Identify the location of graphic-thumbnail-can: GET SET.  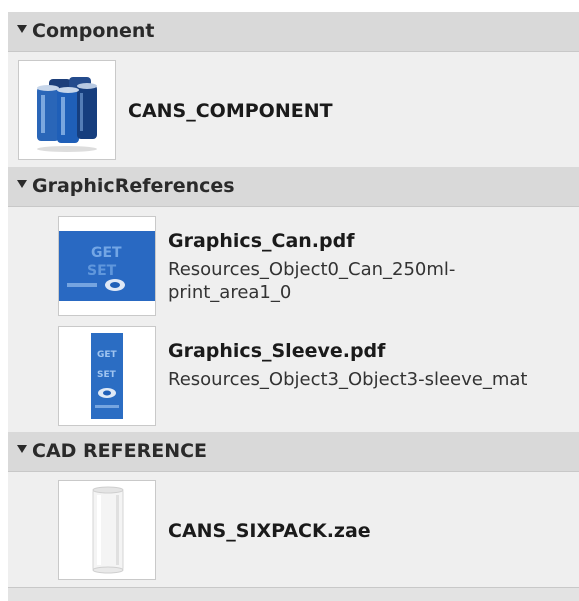
(107, 266).